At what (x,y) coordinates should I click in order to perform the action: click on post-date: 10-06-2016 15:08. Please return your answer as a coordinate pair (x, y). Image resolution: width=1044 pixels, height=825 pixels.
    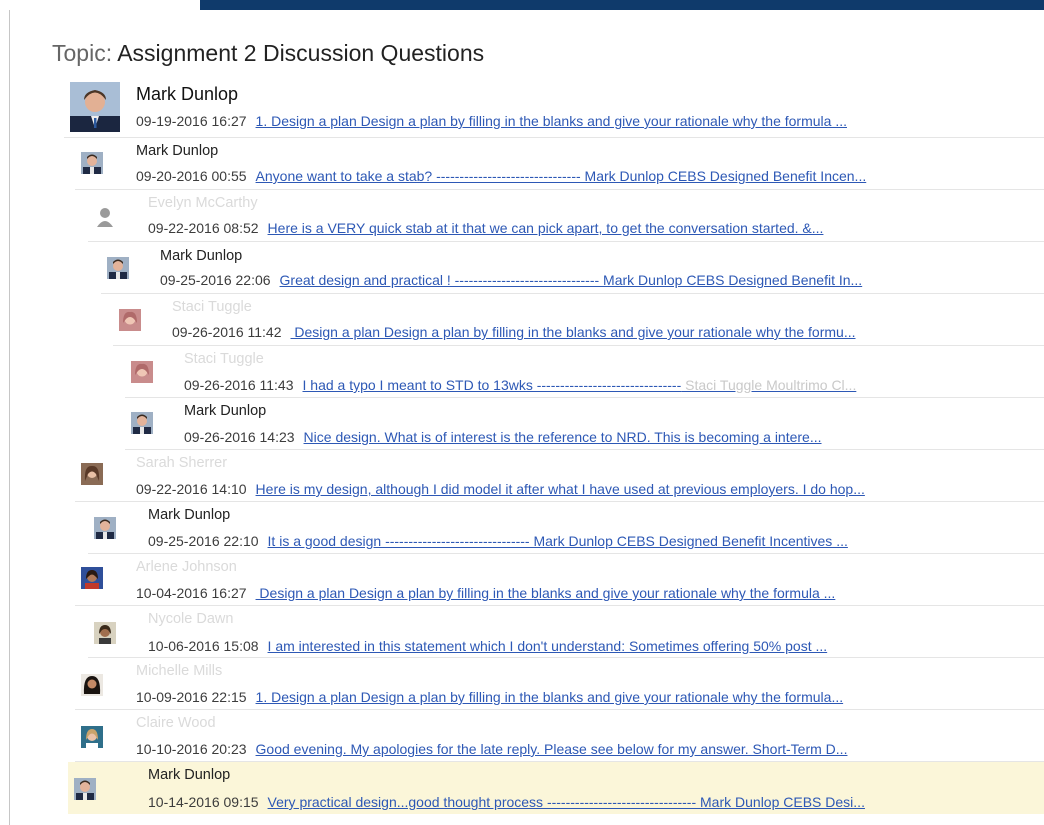
    Looking at the image, I should click on (203, 646).